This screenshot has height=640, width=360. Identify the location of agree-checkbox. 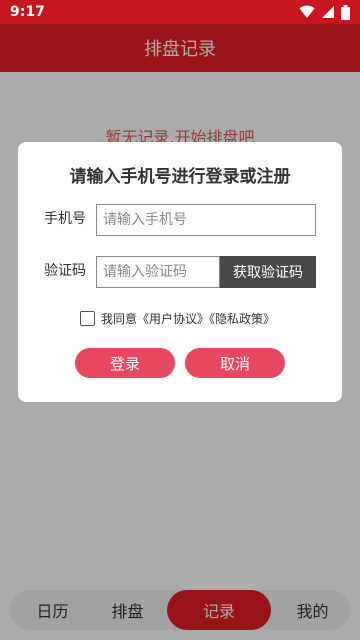
(87, 318).